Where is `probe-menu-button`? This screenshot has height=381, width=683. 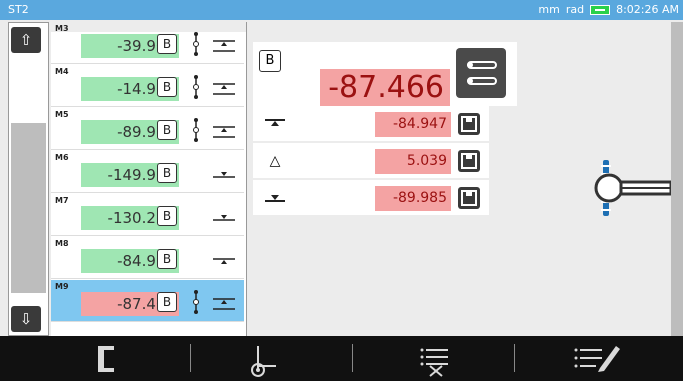
probe-menu-button is located at coordinates (481, 73).